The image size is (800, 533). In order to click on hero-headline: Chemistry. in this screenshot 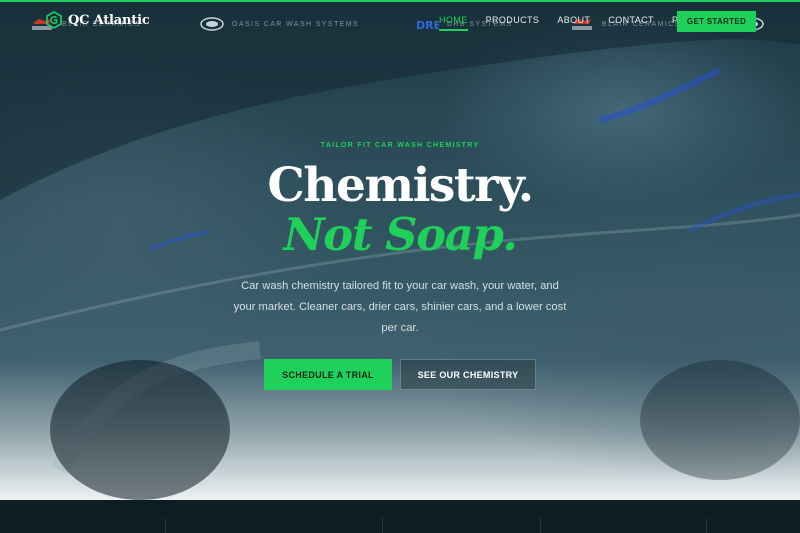, I will do `click(400, 185)`.